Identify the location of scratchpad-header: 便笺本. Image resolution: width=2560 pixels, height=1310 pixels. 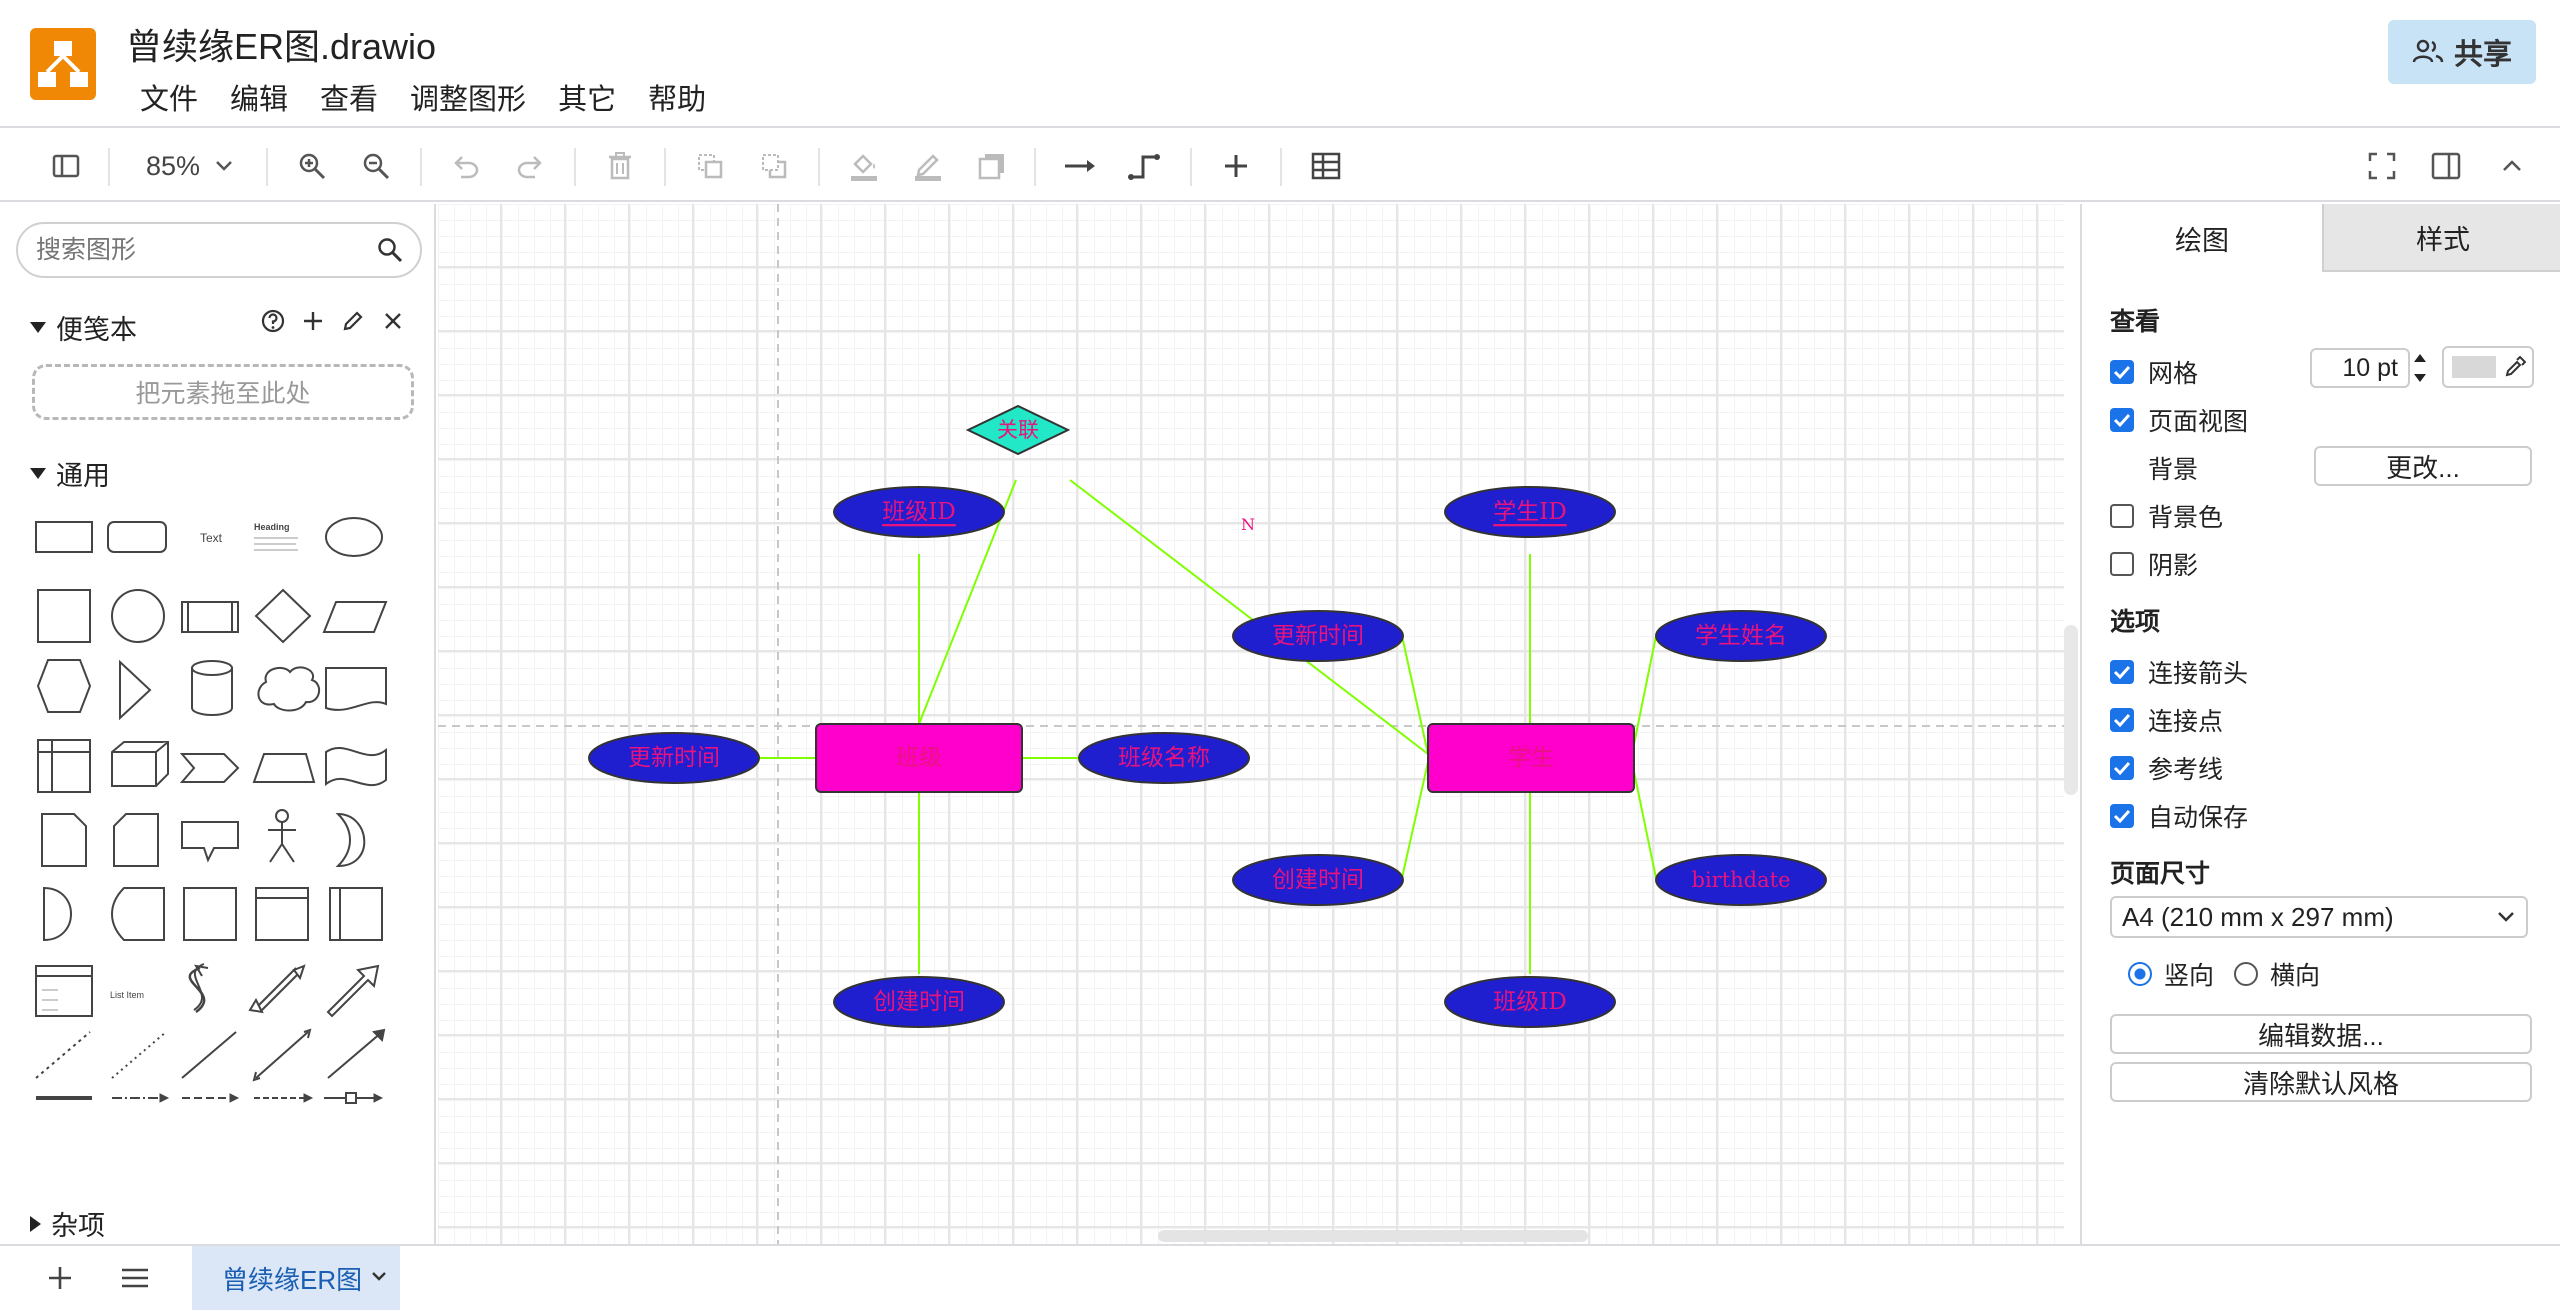
(83, 327).